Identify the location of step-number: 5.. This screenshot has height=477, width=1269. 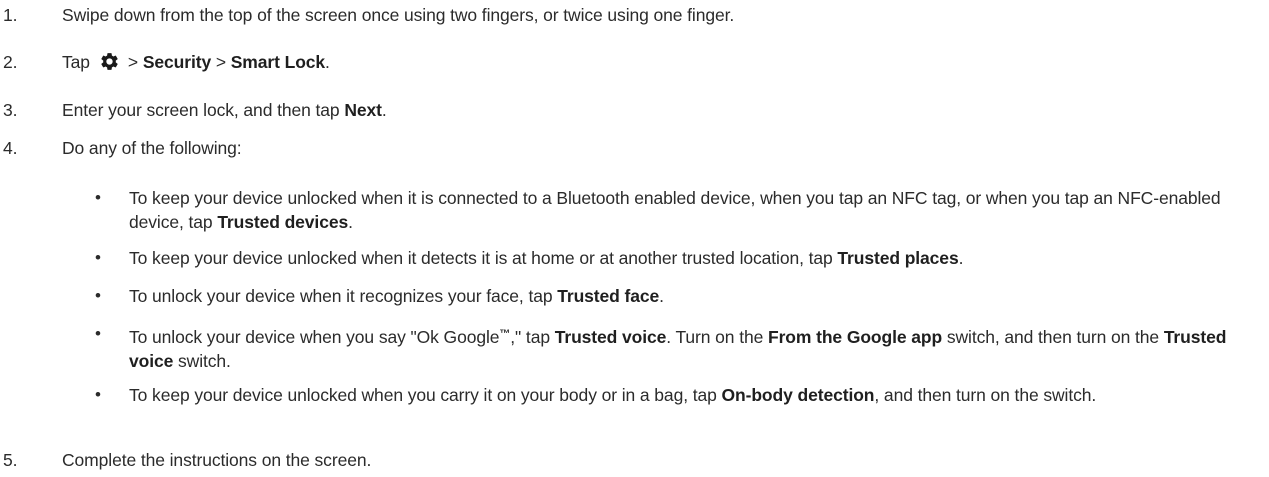
(10, 460).